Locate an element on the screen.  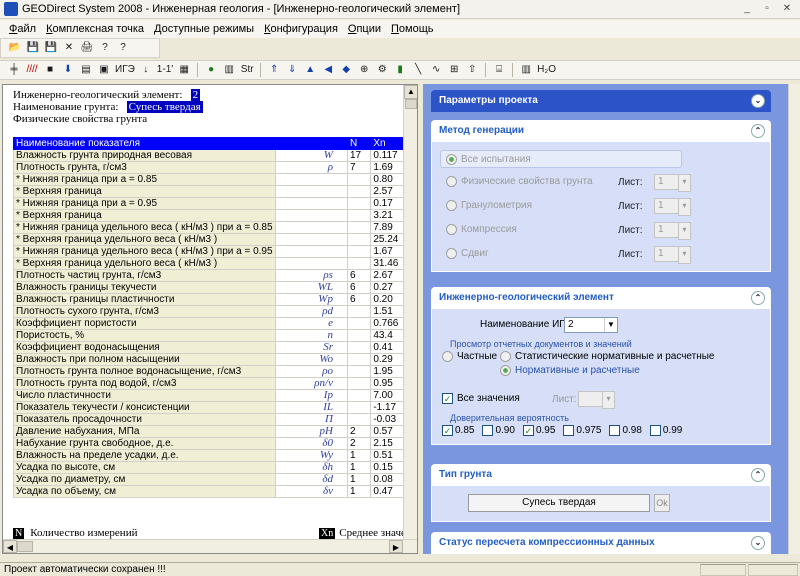
table-row: Усадка по высоте, см δh 1 0.15 is located at coordinates (209, 467).